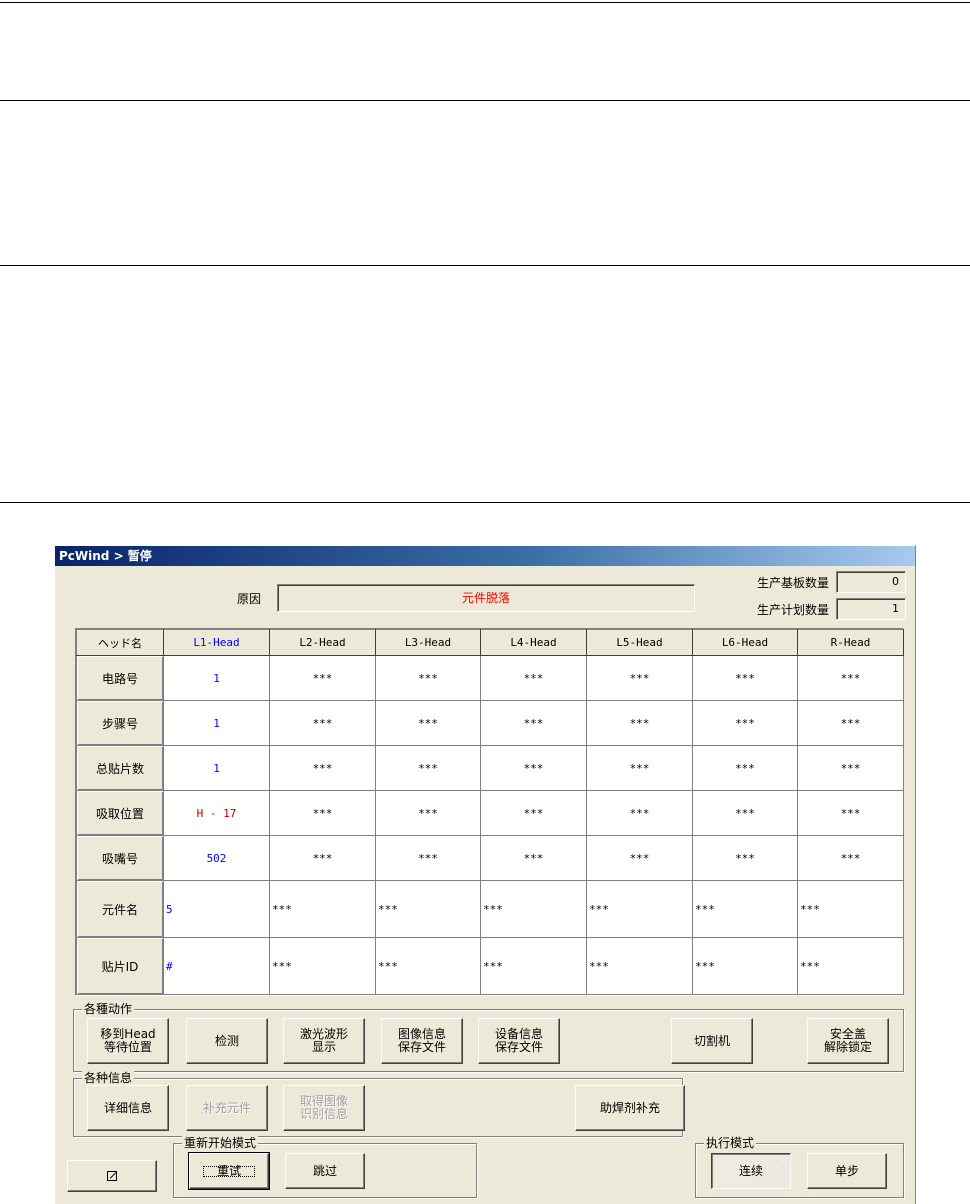 This screenshot has height=1204, width=970. Describe the element at coordinates (422, 1041) in the screenshot. I see `save-image-info-button: 图像信息 保存文件` at that location.